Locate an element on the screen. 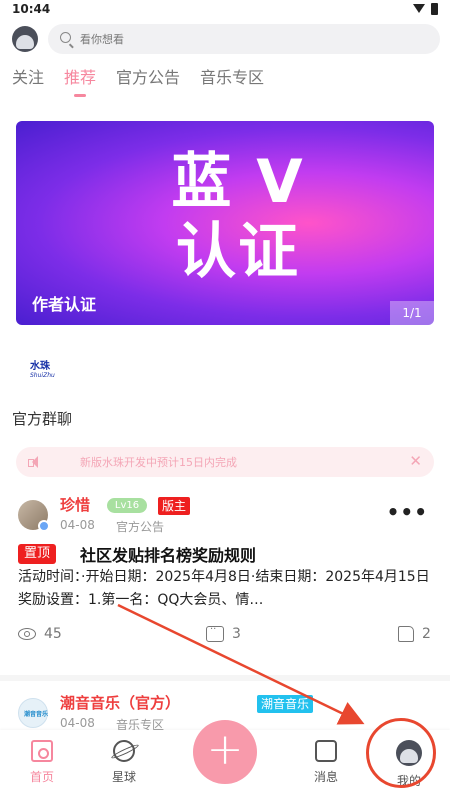  role-badge: 版主 is located at coordinates (174, 506).